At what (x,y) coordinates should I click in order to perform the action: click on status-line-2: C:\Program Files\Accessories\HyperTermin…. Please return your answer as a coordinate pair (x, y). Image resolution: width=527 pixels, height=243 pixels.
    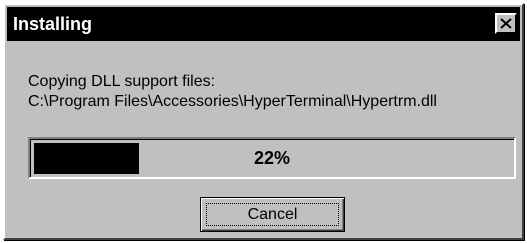
    Looking at the image, I should click on (232, 101).